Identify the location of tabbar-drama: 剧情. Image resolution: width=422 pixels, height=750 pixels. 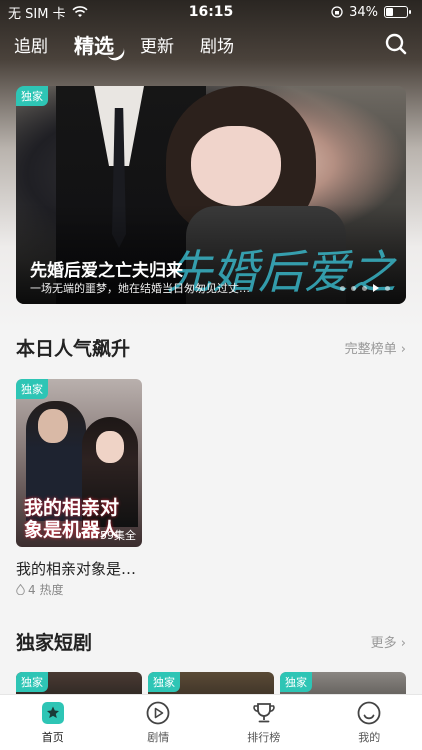
(159, 722).